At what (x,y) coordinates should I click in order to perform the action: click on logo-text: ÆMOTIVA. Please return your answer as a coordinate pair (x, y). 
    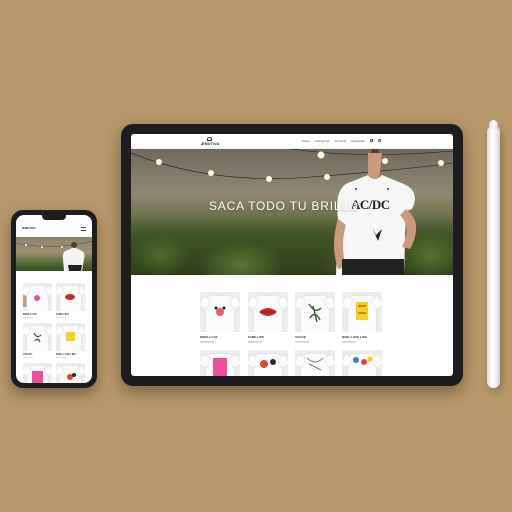
    Looking at the image, I should click on (210, 144).